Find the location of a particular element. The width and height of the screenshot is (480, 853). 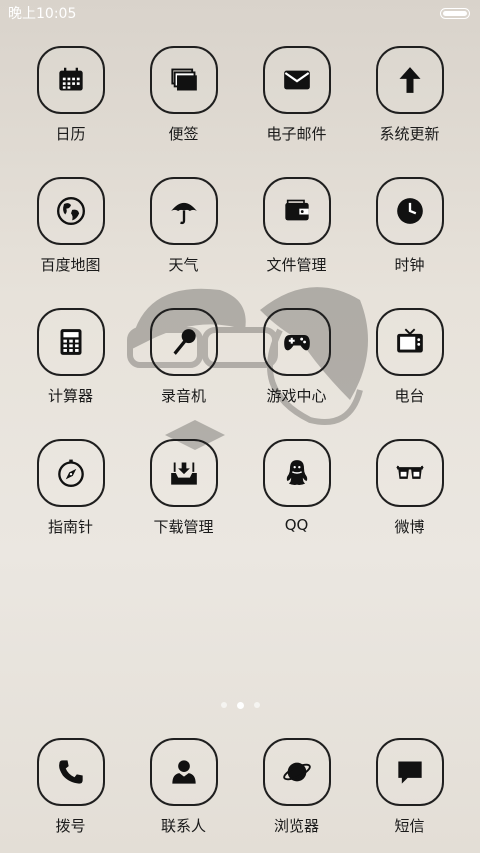

globe-icon is located at coordinates (70, 211).